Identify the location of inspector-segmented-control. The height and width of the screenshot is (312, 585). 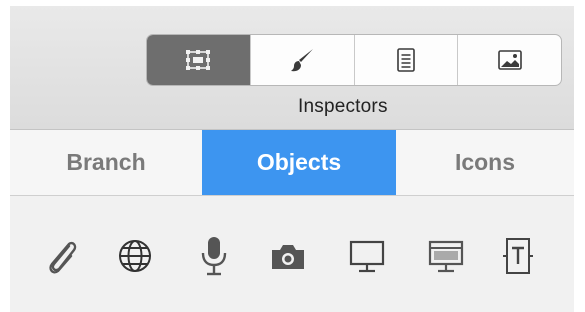
(354, 60).